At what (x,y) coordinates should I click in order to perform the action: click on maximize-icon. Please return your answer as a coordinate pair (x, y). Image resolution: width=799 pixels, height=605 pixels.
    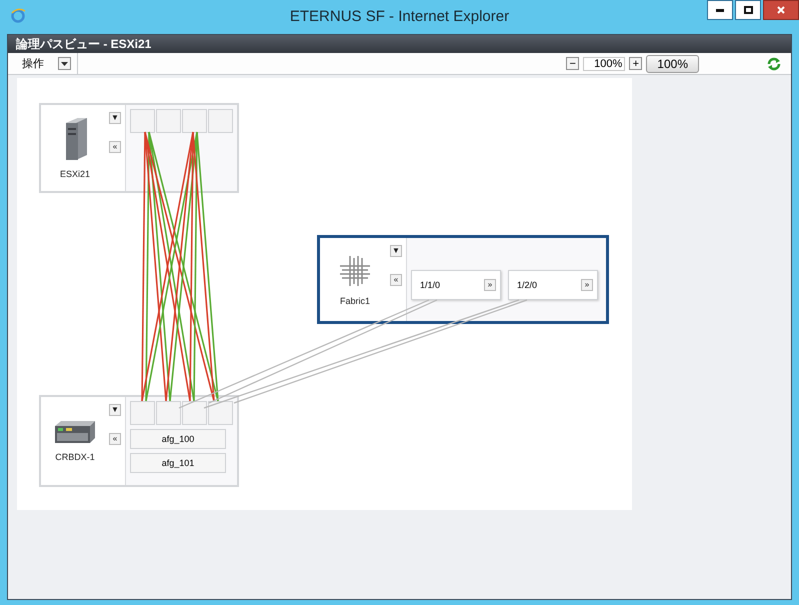
    Looking at the image, I should click on (748, 10).